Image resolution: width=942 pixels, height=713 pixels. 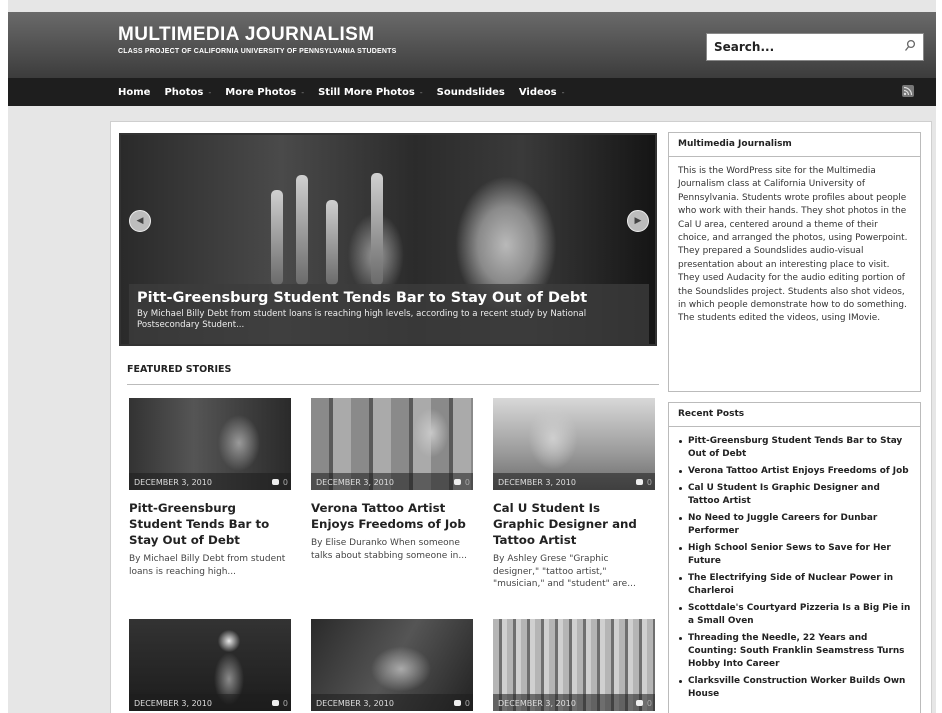 I want to click on search-icon, so click(x=910, y=46).